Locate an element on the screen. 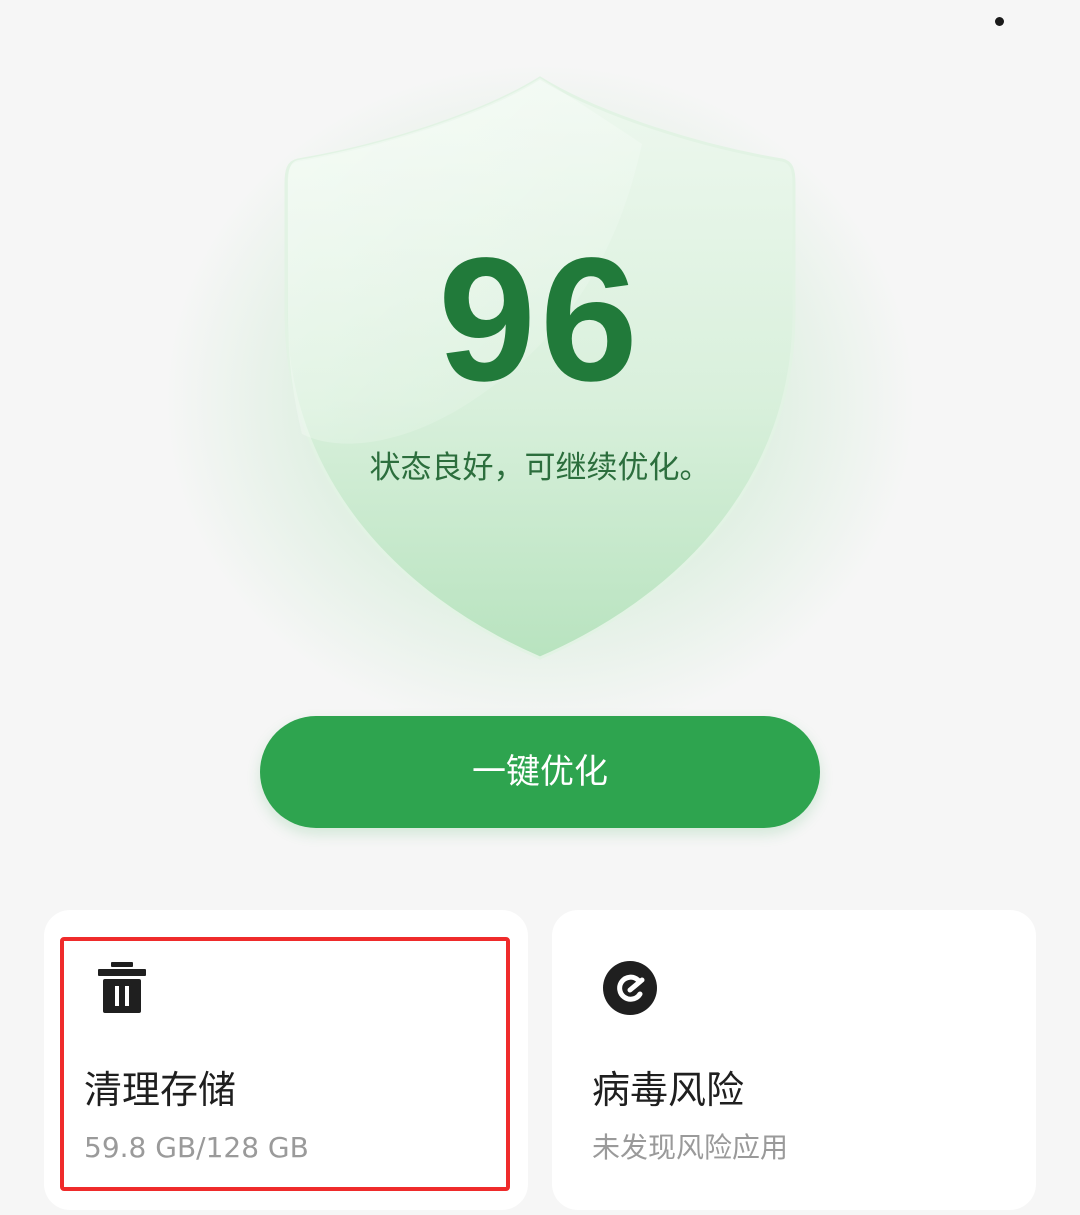  status-message: 状态良好，可继续优化。 is located at coordinates (540, 468).